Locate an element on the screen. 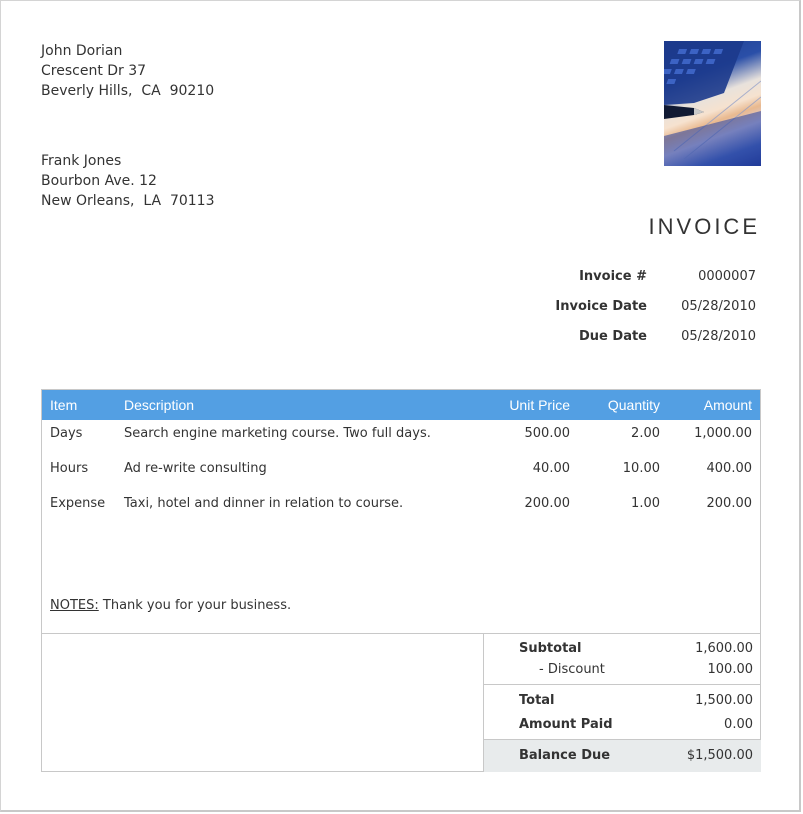 Image resolution: width=803 pixels, height=814 pixels. total-value: 1,500.00 is located at coordinates (724, 700).